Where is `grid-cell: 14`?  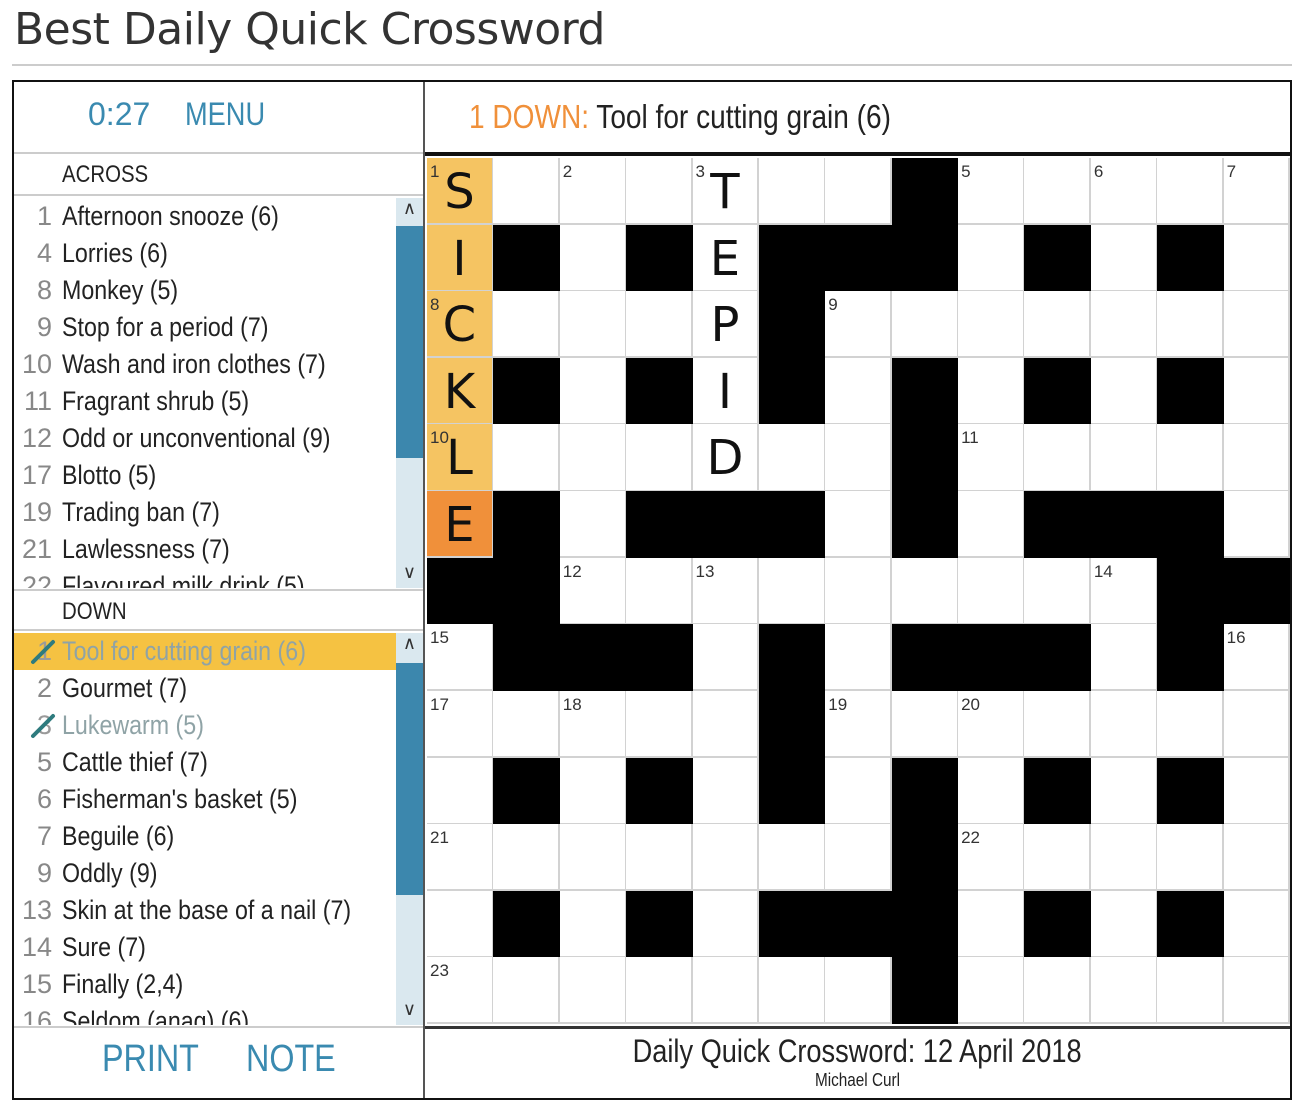 grid-cell: 14 is located at coordinates (1124, 591).